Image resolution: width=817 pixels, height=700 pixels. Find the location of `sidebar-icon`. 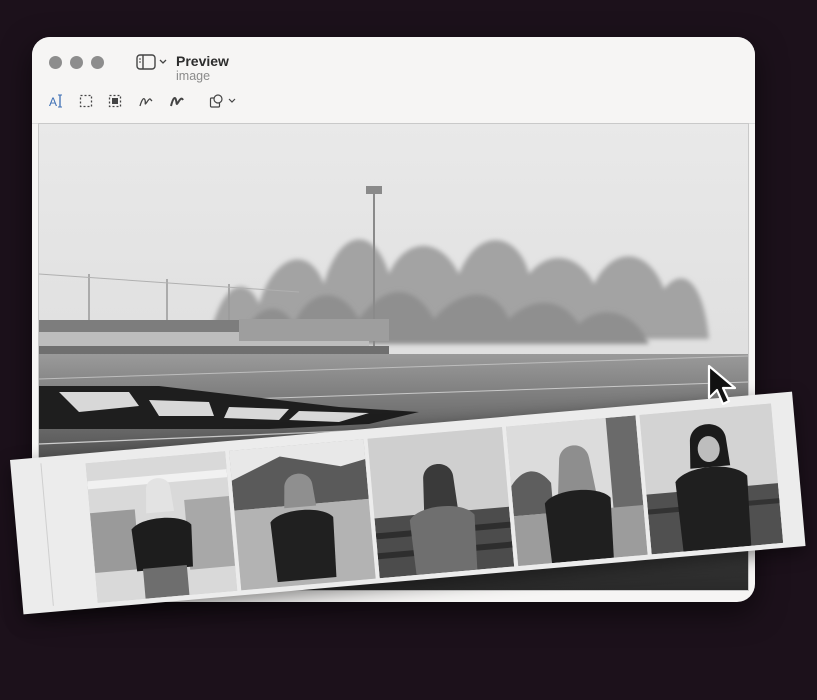

sidebar-icon is located at coordinates (146, 62).